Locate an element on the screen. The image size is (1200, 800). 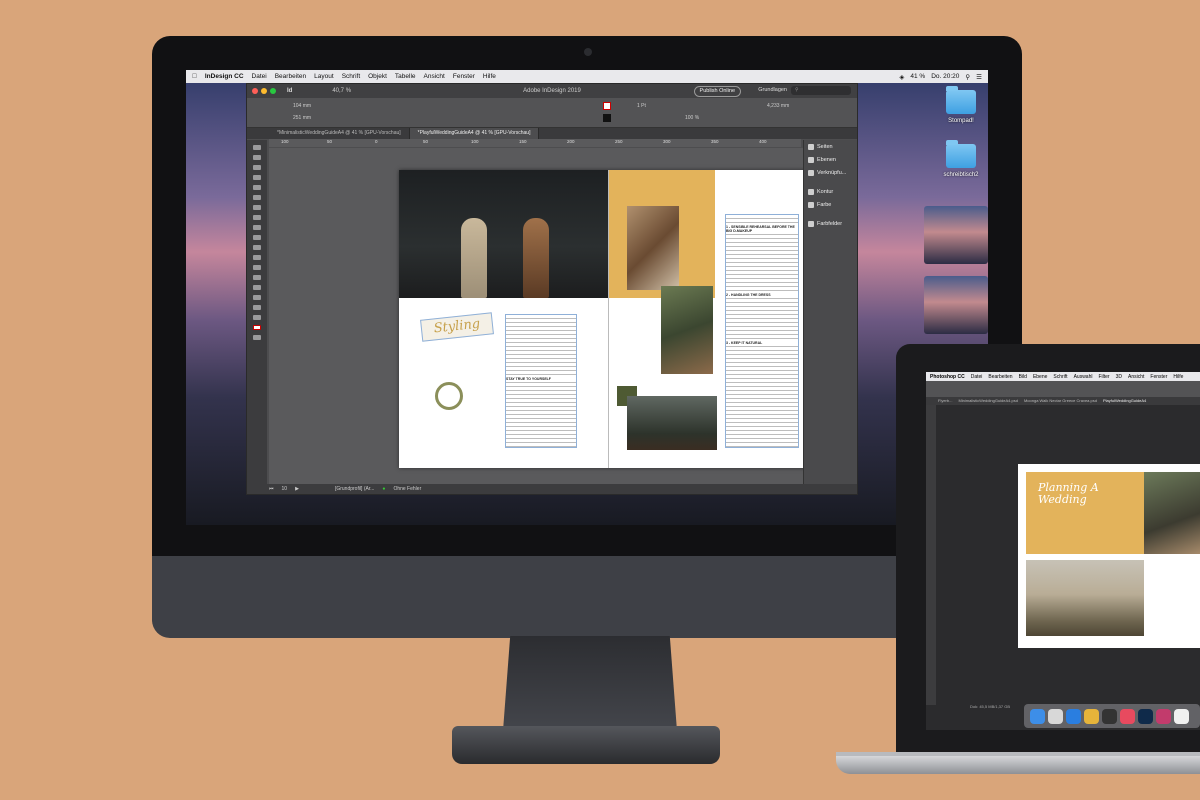
styling-heading: Styling is located at coordinates (457, 327).